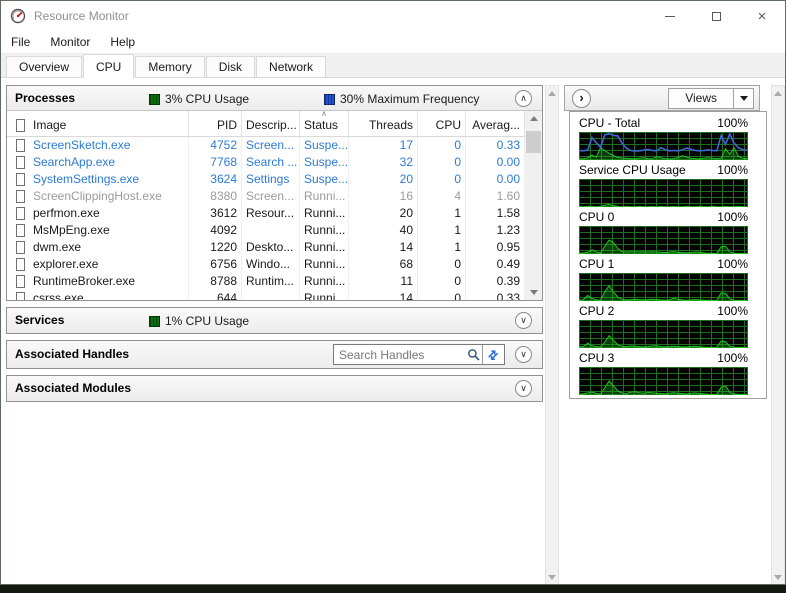 The width and height of the screenshot is (786, 593). Describe the element at coordinates (215, 123) in the screenshot. I see `column-header-pid: PID` at that location.